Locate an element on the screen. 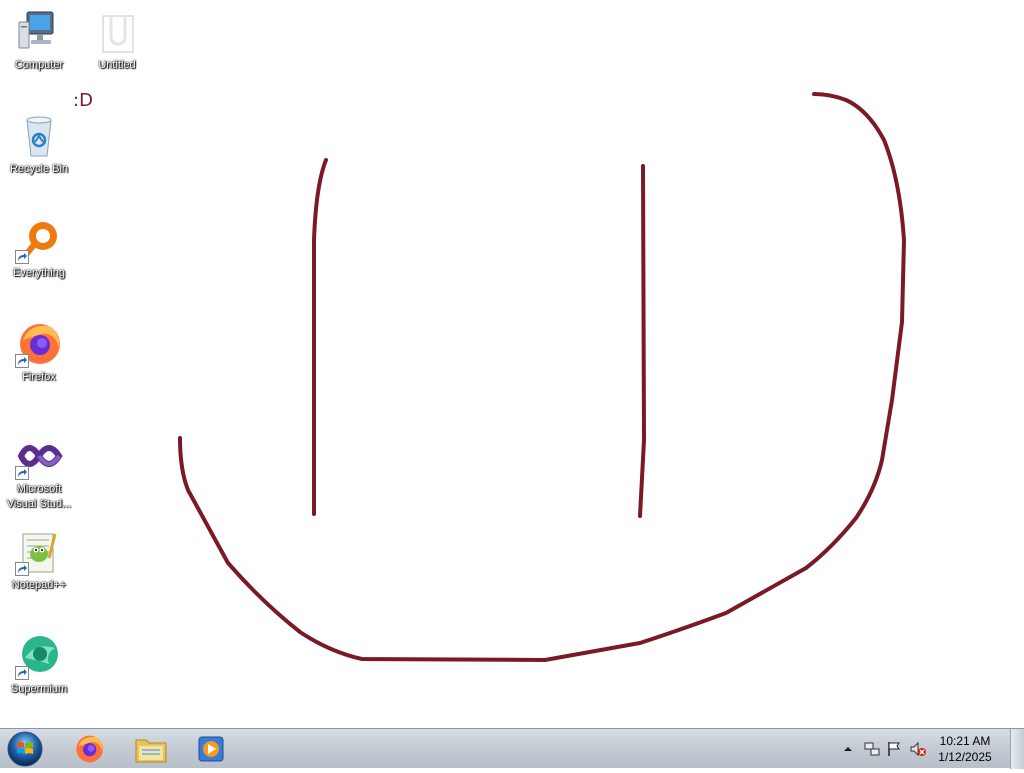  folder-icon is located at coordinates (151, 751).